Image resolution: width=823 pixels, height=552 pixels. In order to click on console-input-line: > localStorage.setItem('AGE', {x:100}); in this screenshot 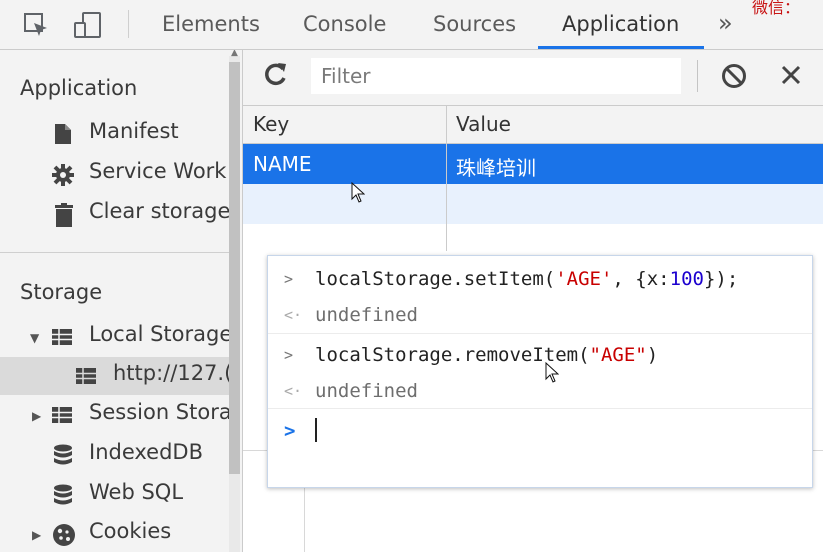, I will do `click(540, 279)`.